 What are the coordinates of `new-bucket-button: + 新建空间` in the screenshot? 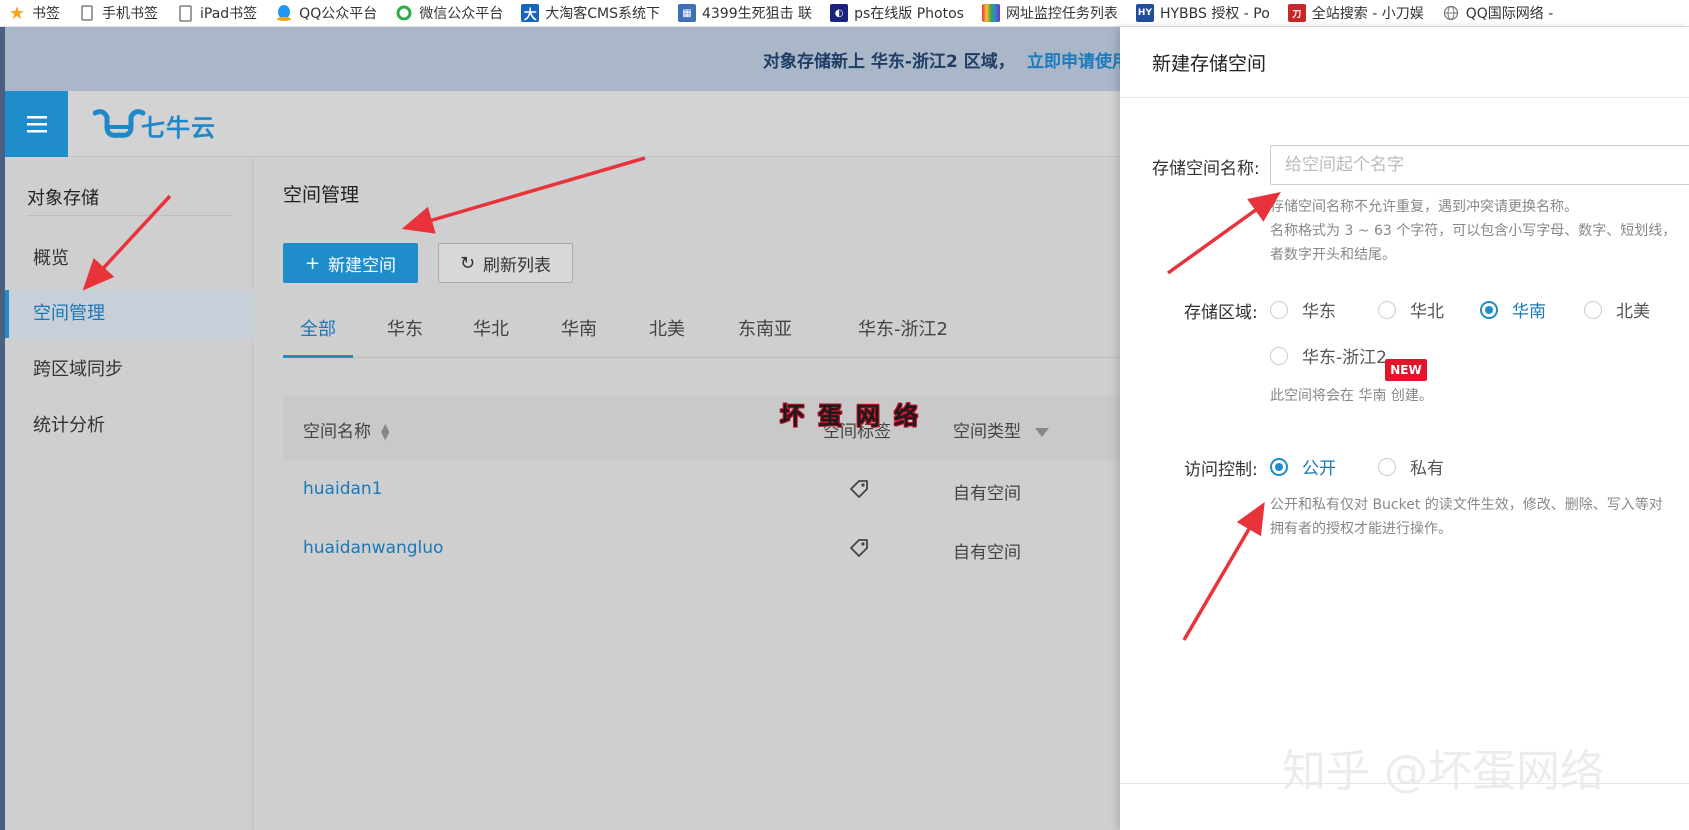 It's located at (350, 263).